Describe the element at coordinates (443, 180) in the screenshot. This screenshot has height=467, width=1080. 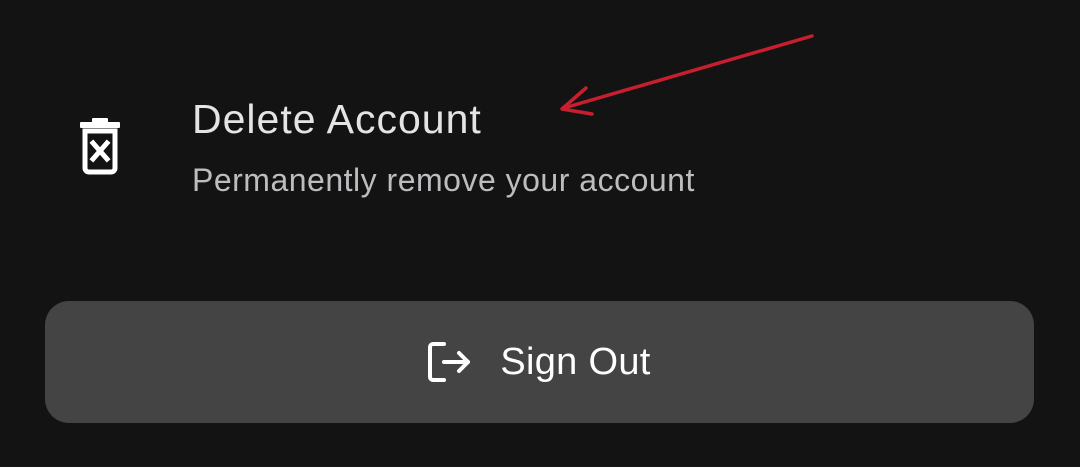
I see `delete-account-subtitle: Permanently remove your account` at that location.